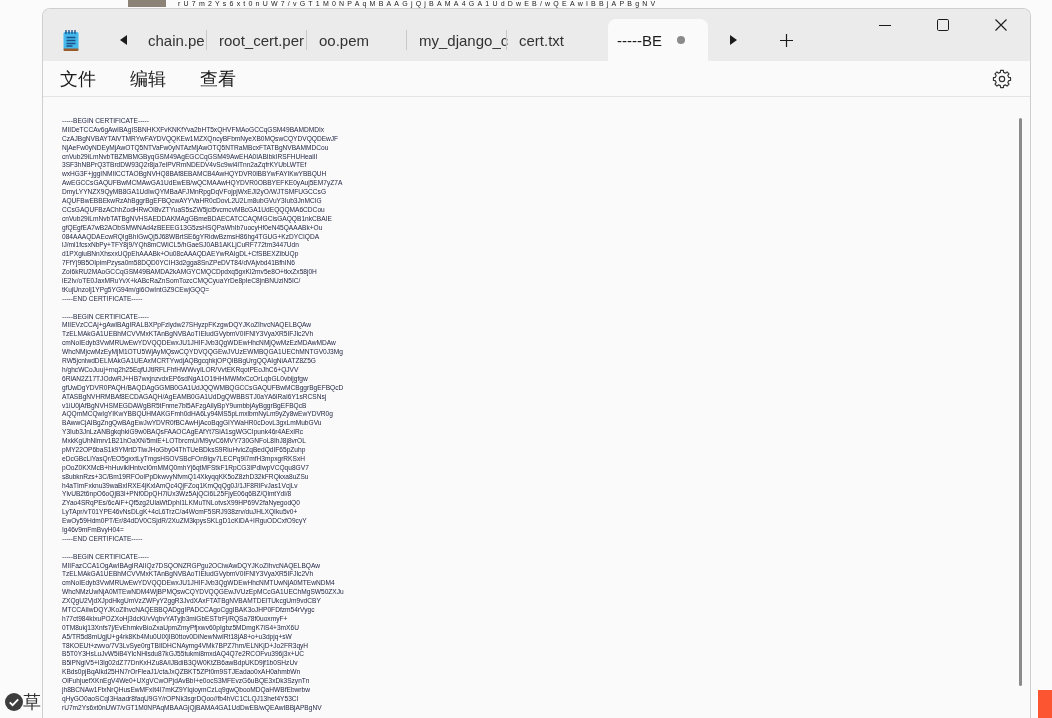 Image resolution: width=1052 pixels, height=718 pixels. Describe the element at coordinates (123, 40) in the screenshot. I see `triangle-left-icon` at that location.